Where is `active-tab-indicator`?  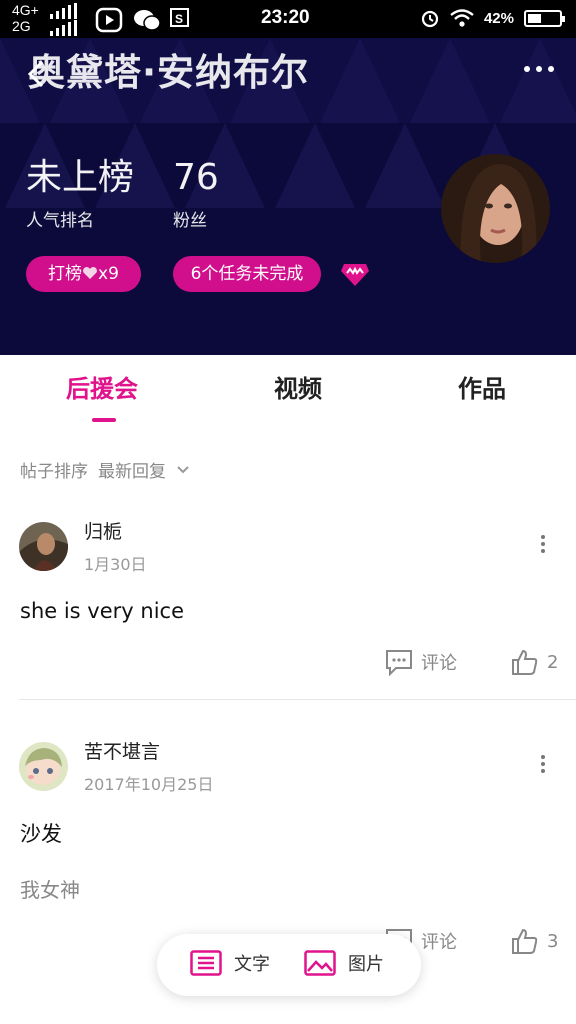
active-tab-indicator is located at coordinates (104, 420).